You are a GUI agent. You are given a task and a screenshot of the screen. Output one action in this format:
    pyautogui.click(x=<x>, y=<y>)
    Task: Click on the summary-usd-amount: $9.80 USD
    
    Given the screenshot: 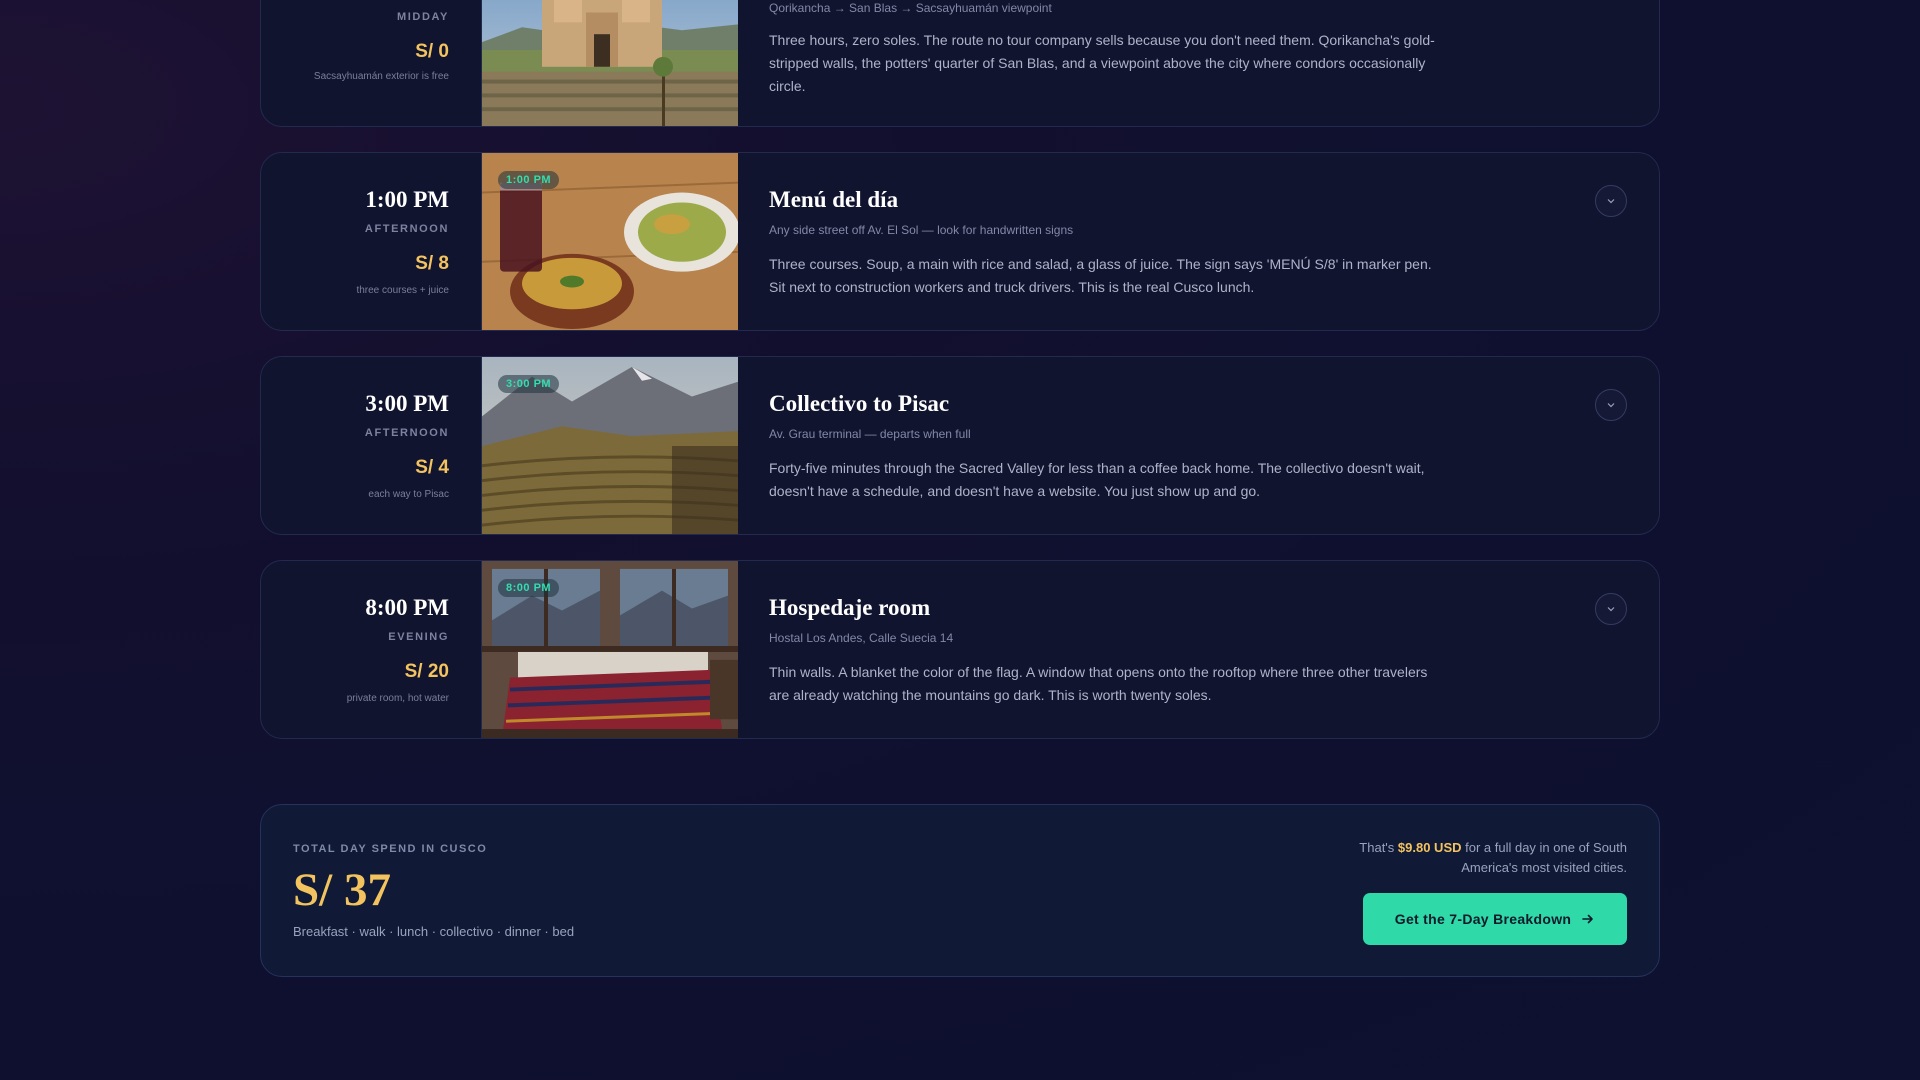 What is the action you would take?
    pyautogui.click(x=1429, y=847)
    